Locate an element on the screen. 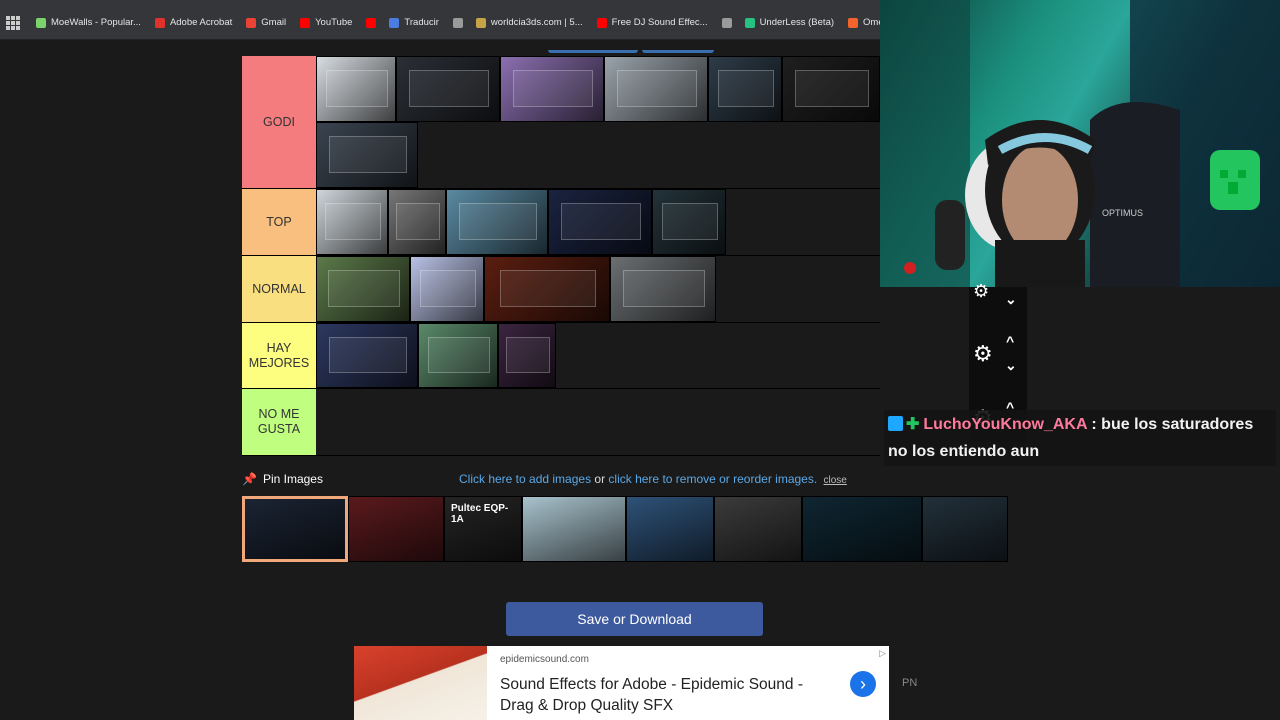  ad-image is located at coordinates (420, 683).